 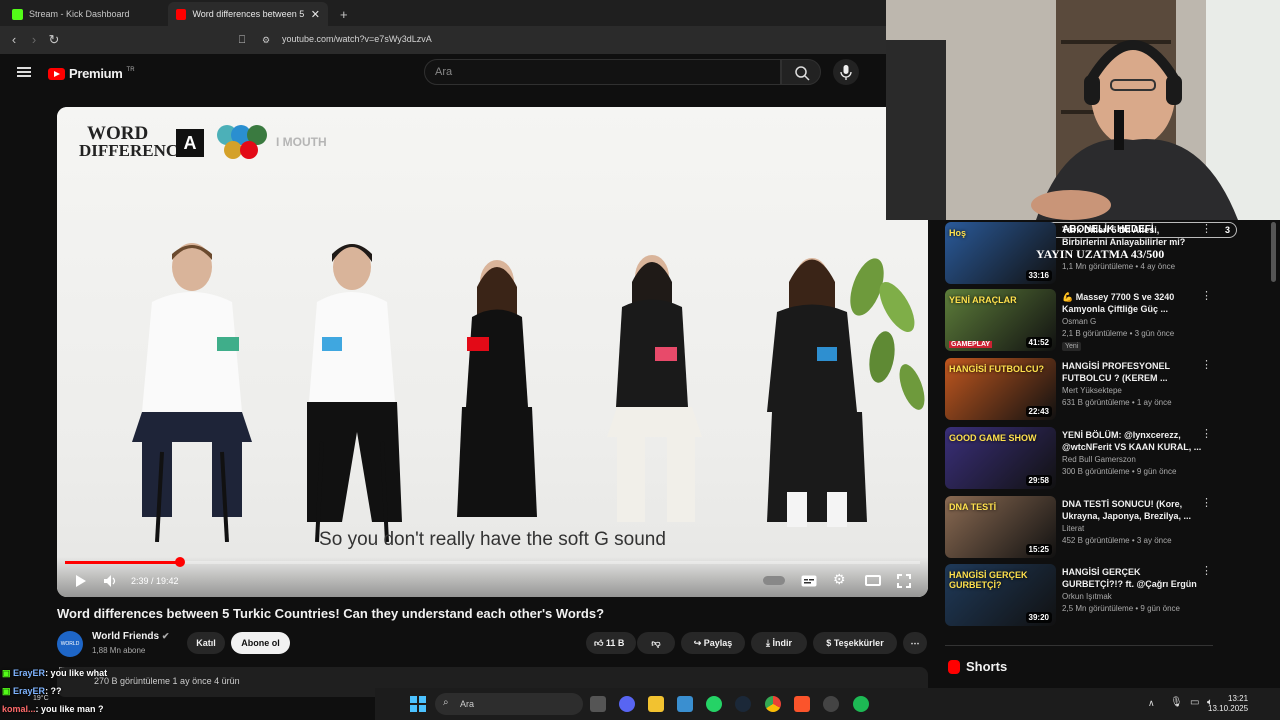 I want to click on network-icon: ▭, so click(x=1194, y=702).